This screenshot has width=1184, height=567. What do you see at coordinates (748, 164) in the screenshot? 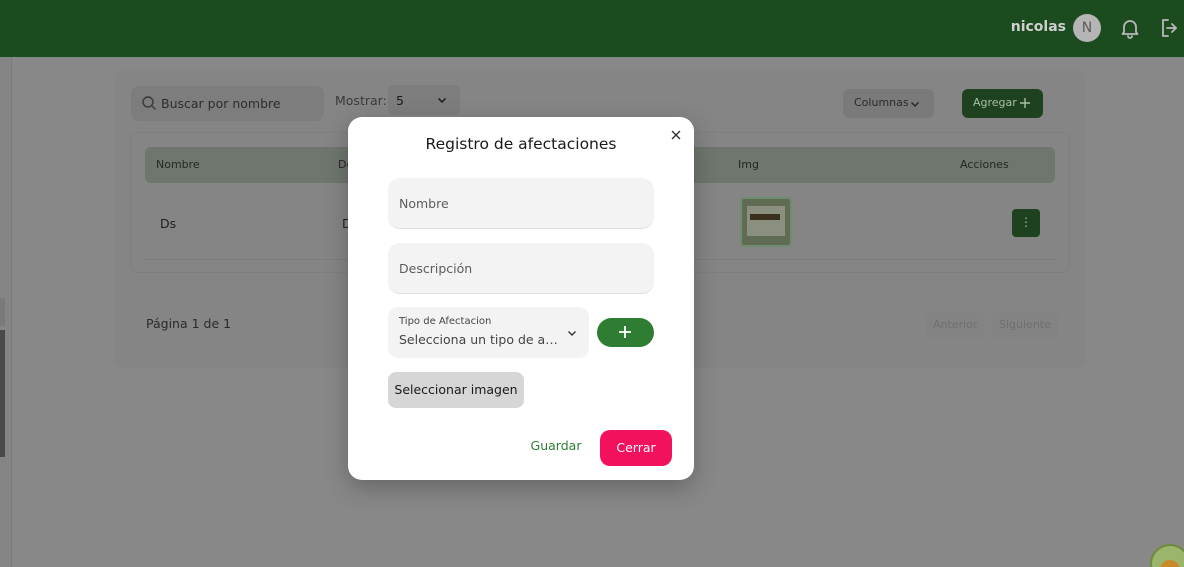
I see `column-header-img: Img` at bounding box center [748, 164].